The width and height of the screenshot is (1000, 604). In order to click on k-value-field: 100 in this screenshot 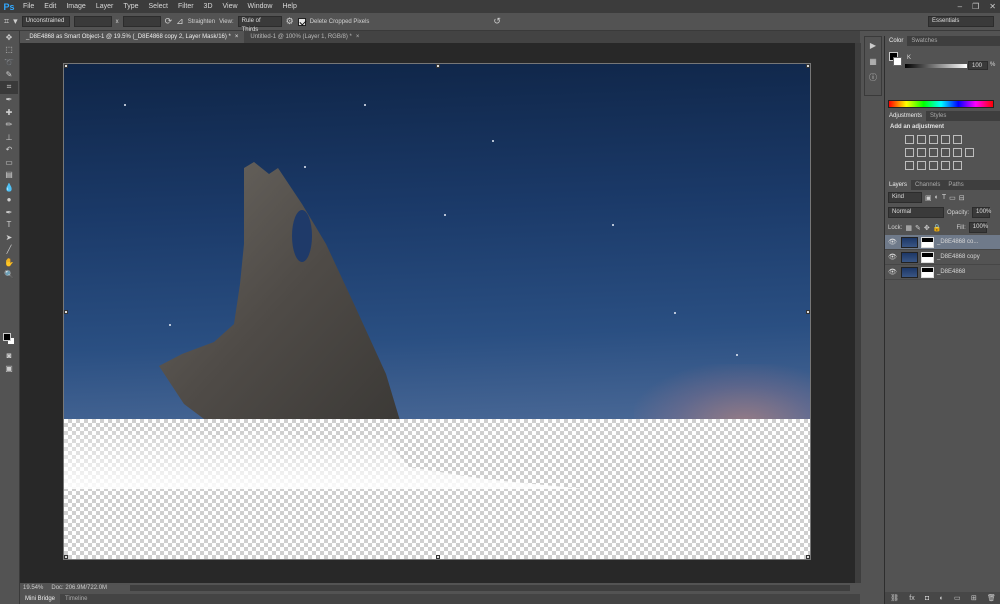, I will do `click(978, 65)`.